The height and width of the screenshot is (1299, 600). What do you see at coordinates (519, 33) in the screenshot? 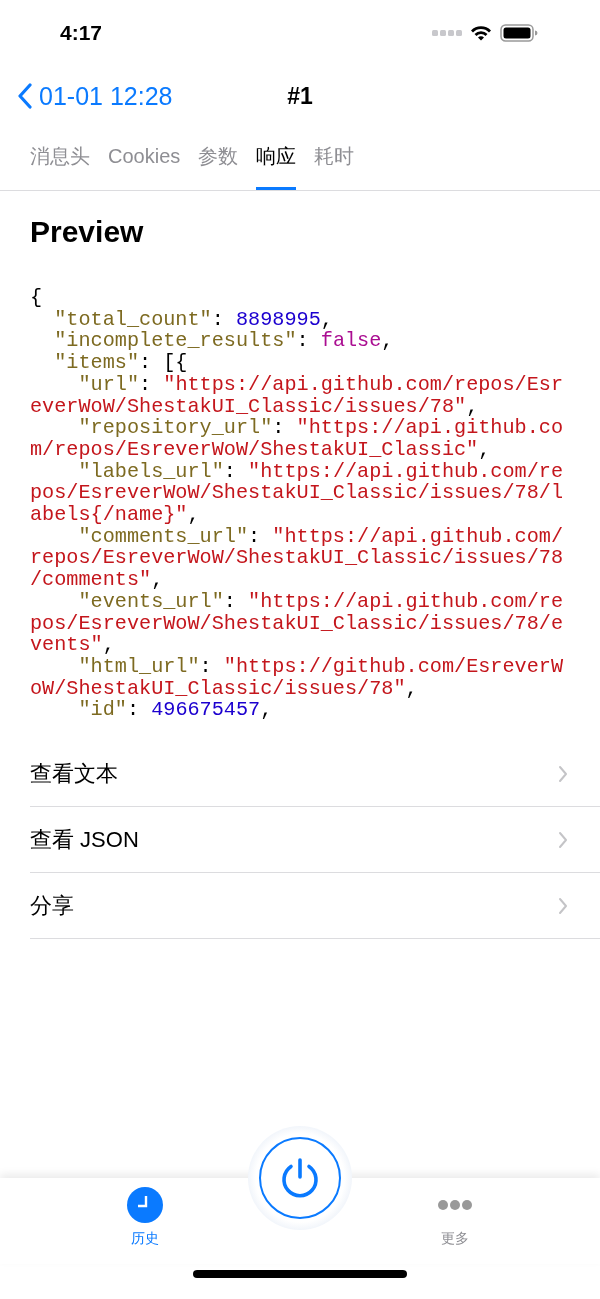
I see `battery-icon` at bounding box center [519, 33].